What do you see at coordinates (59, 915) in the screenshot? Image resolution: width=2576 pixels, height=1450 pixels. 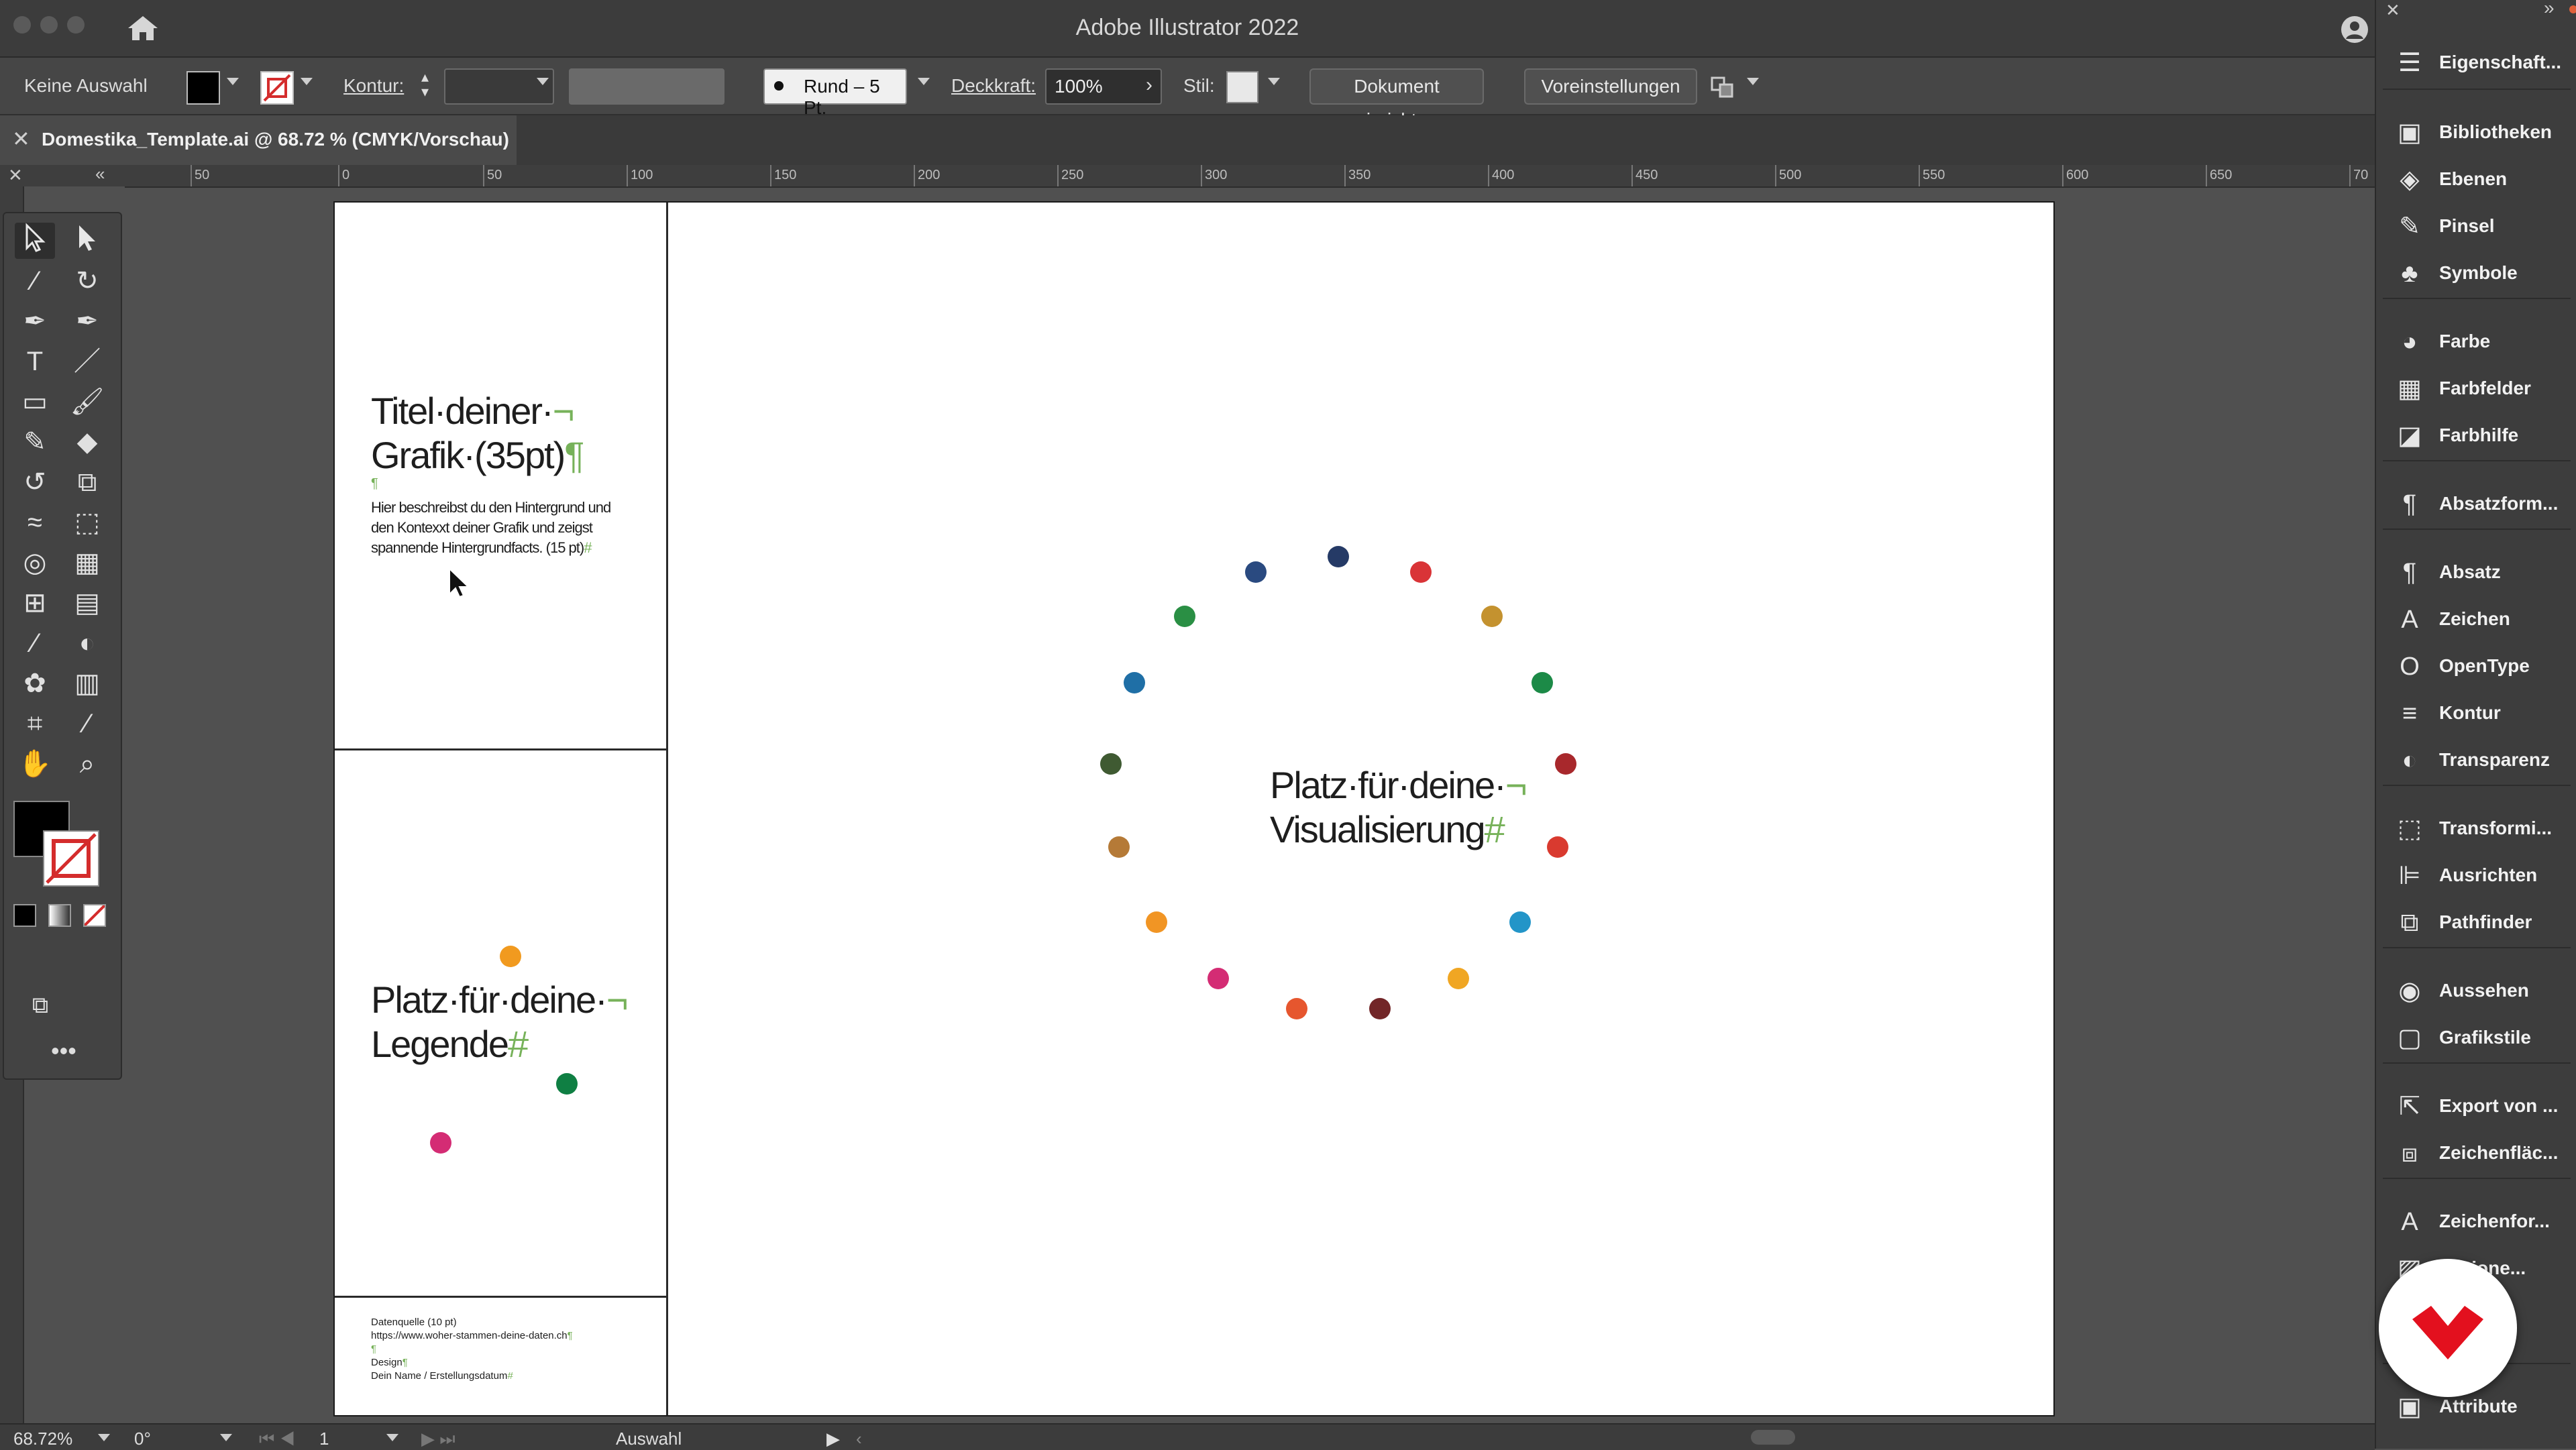 I see `gradient-mode-icon` at bounding box center [59, 915].